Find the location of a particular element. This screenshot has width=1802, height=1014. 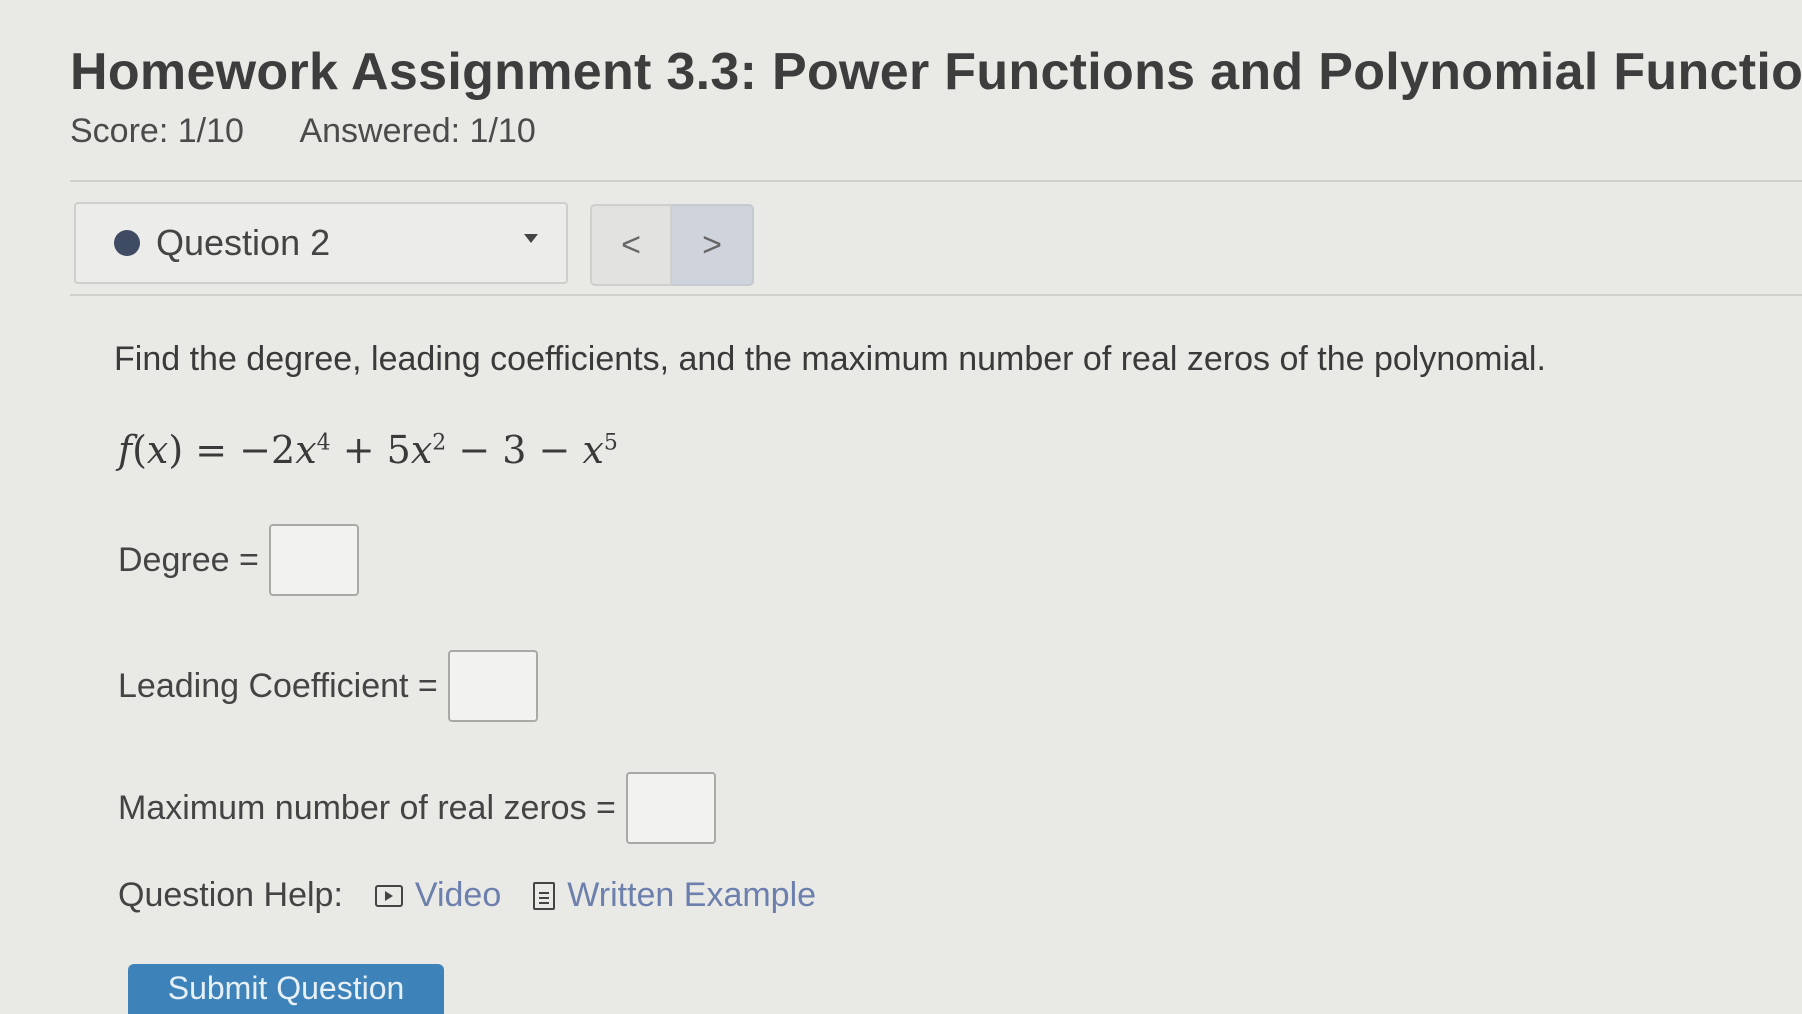

eq-exp3: 5 is located at coordinates (610, 443).